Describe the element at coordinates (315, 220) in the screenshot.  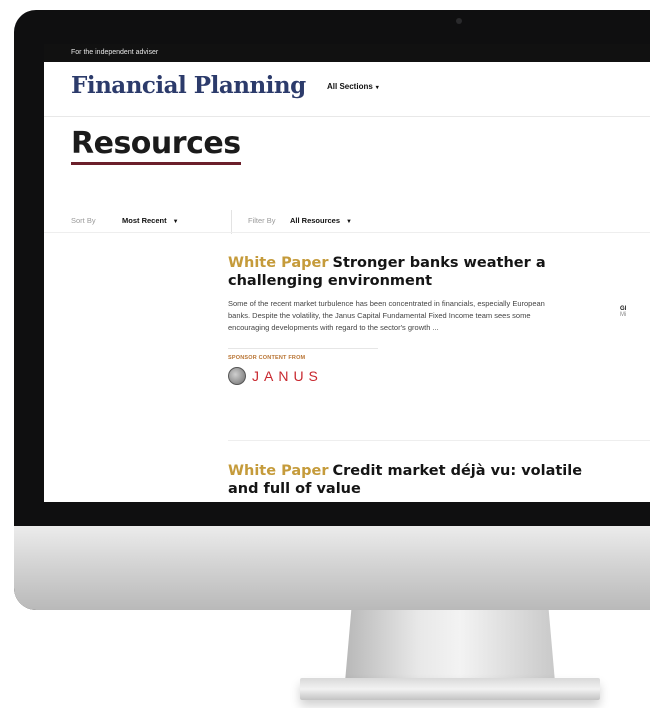
I see `filter-value: All Resources` at that location.